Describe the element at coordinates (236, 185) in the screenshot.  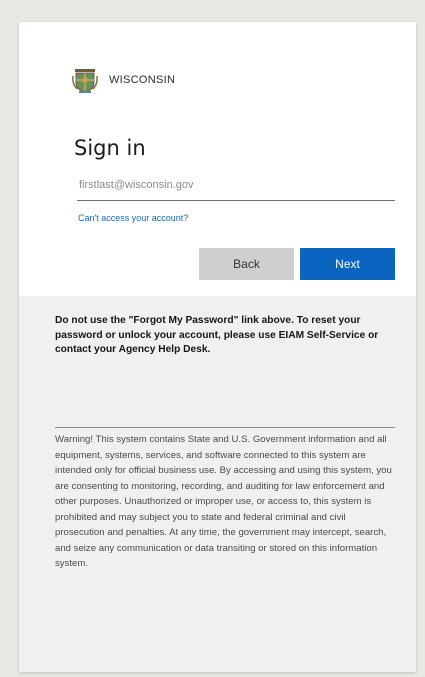
I see `email-field` at that location.